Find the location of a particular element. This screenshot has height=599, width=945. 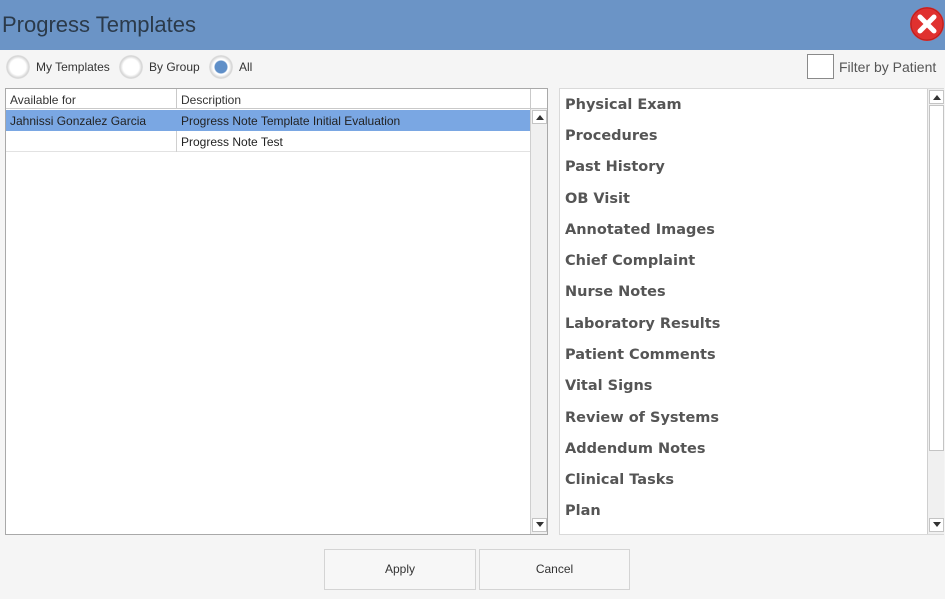

list-item: OB Visit is located at coordinates (597, 199).